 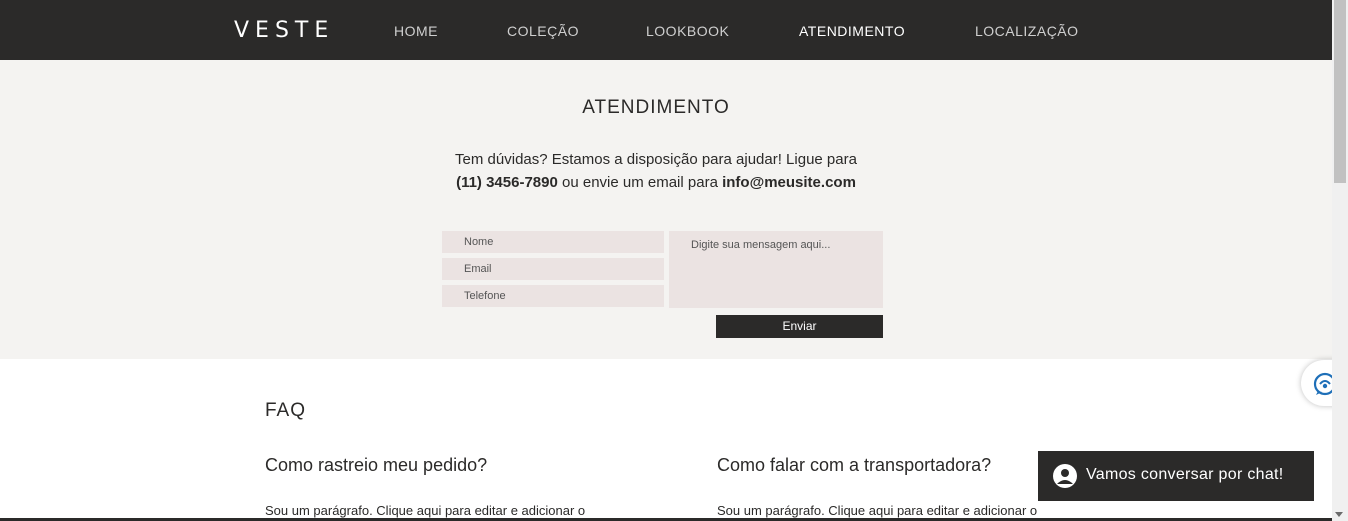 I want to click on nav-lookbook: LOOKBOOK, so click(x=687, y=31).